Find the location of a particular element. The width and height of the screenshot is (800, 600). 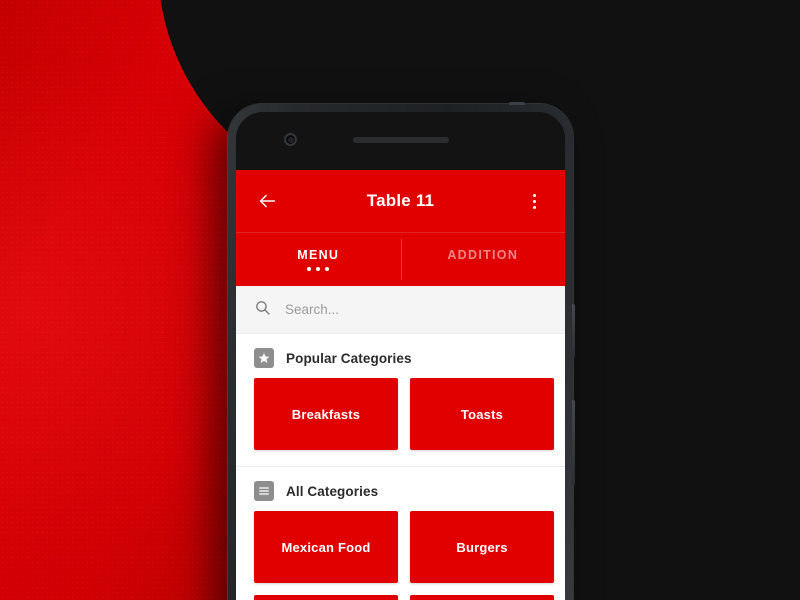

section-title: All Categories is located at coordinates (332, 491).